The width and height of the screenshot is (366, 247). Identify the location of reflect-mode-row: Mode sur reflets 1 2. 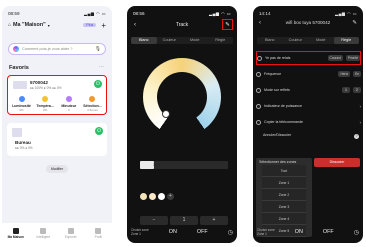
(308, 90).